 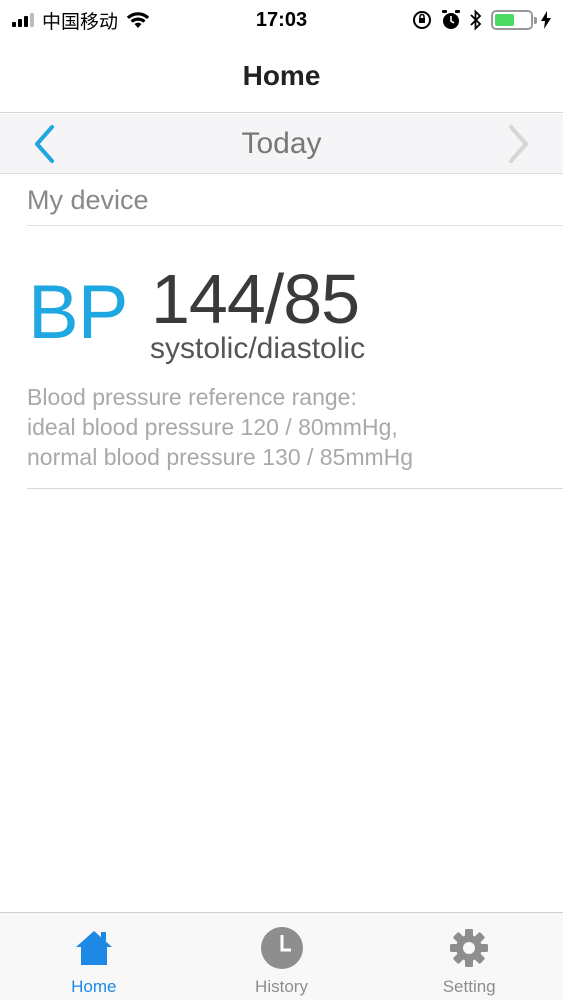 I want to click on reference-line: ideal blood pressure 120 / 80mmHg,, so click(x=212, y=427).